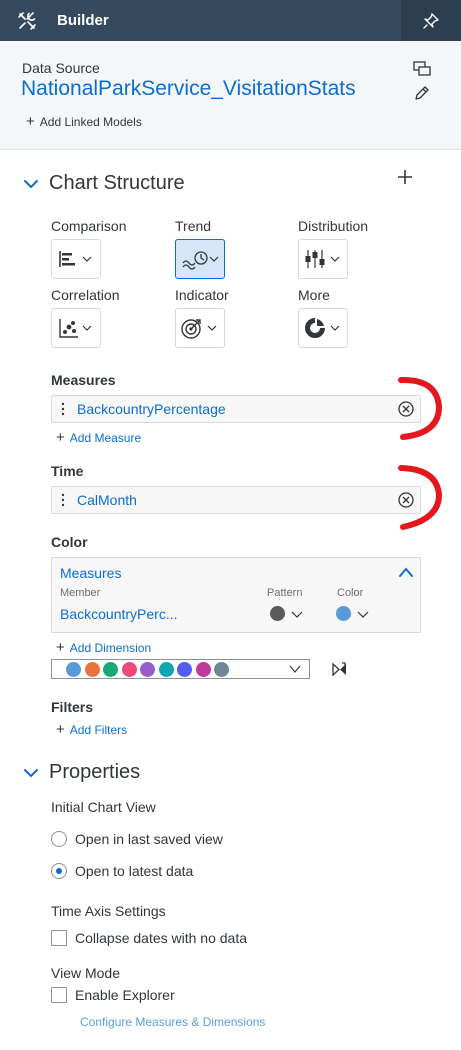  I want to click on target-icon, so click(199, 329).